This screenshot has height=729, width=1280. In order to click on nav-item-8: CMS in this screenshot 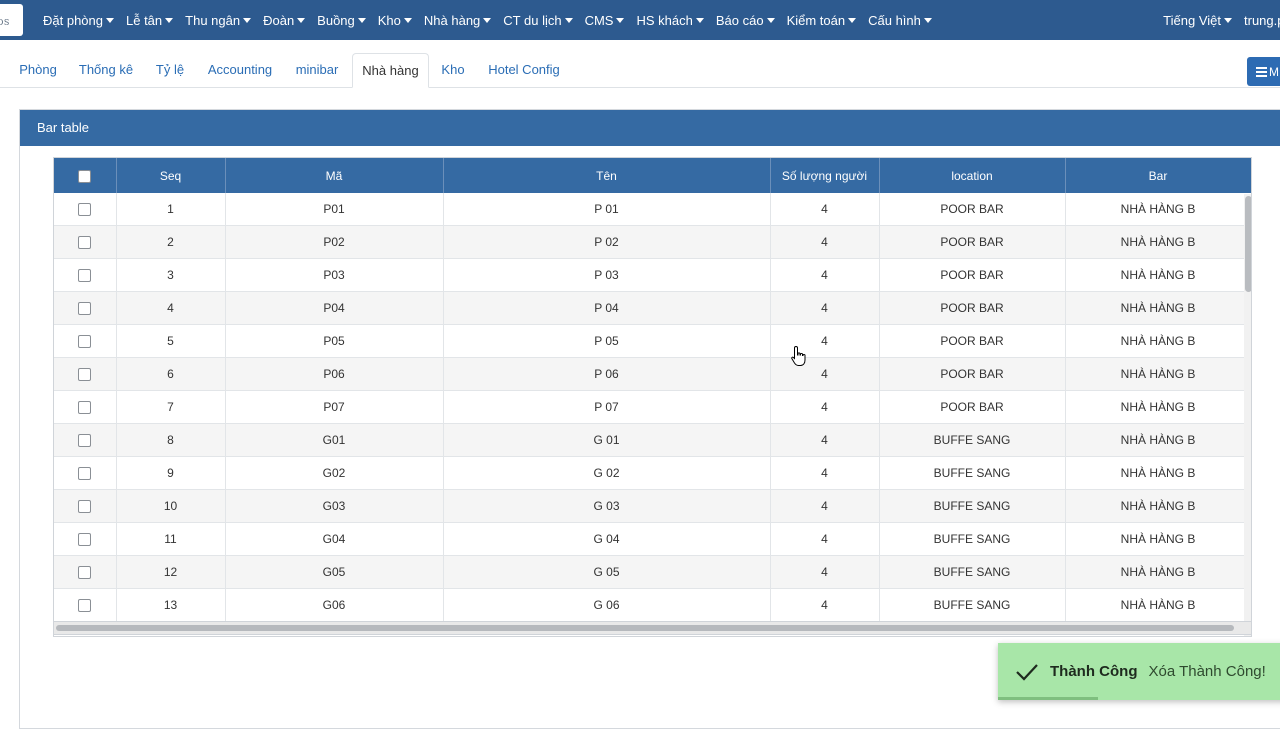, I will do `click(605, 20)`.